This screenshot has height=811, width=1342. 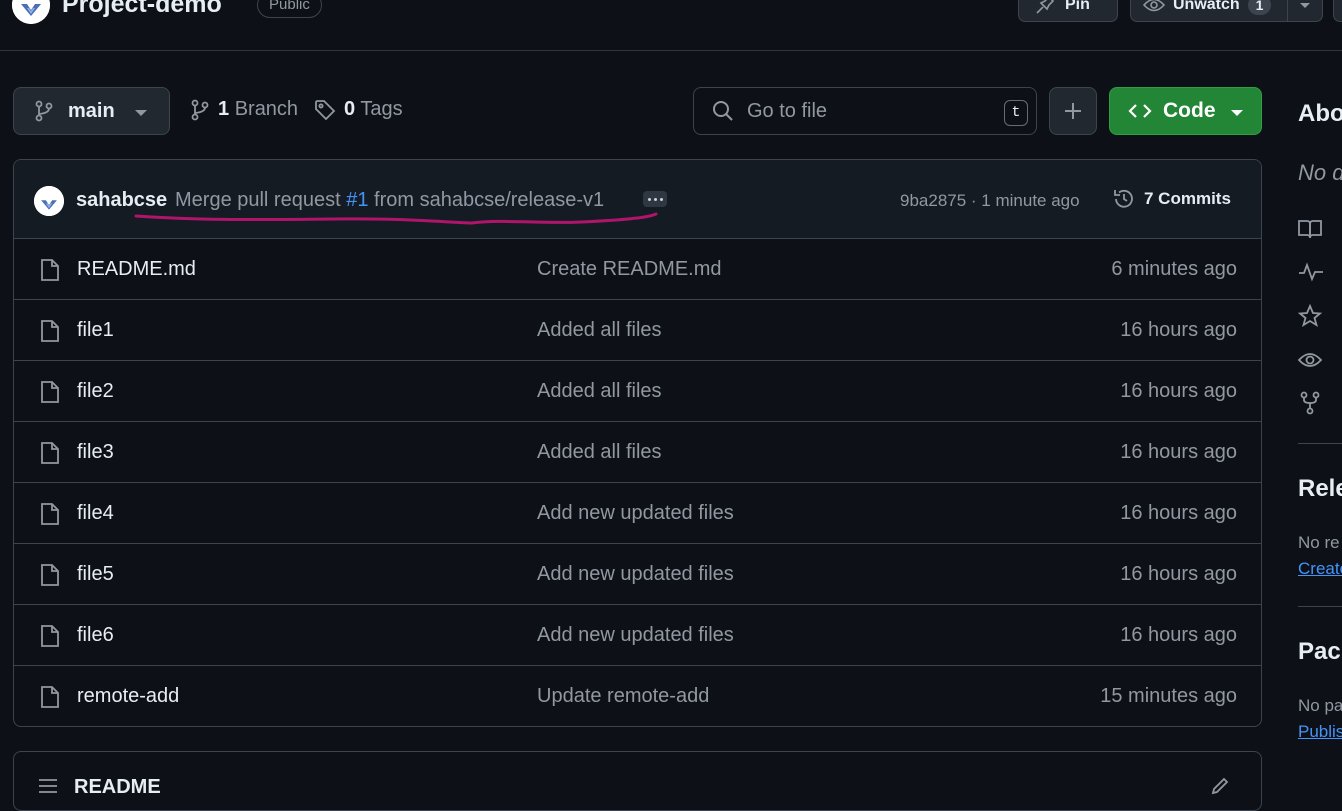 I want to click on plus-icon, so click(x=1073, y=111).